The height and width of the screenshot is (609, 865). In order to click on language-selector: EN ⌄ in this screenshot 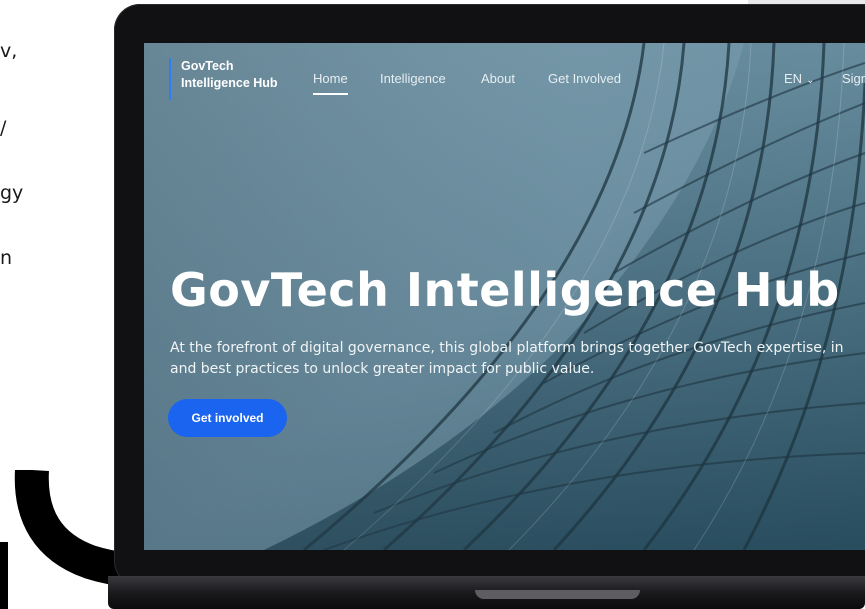, I will do `click(799, 78)`.